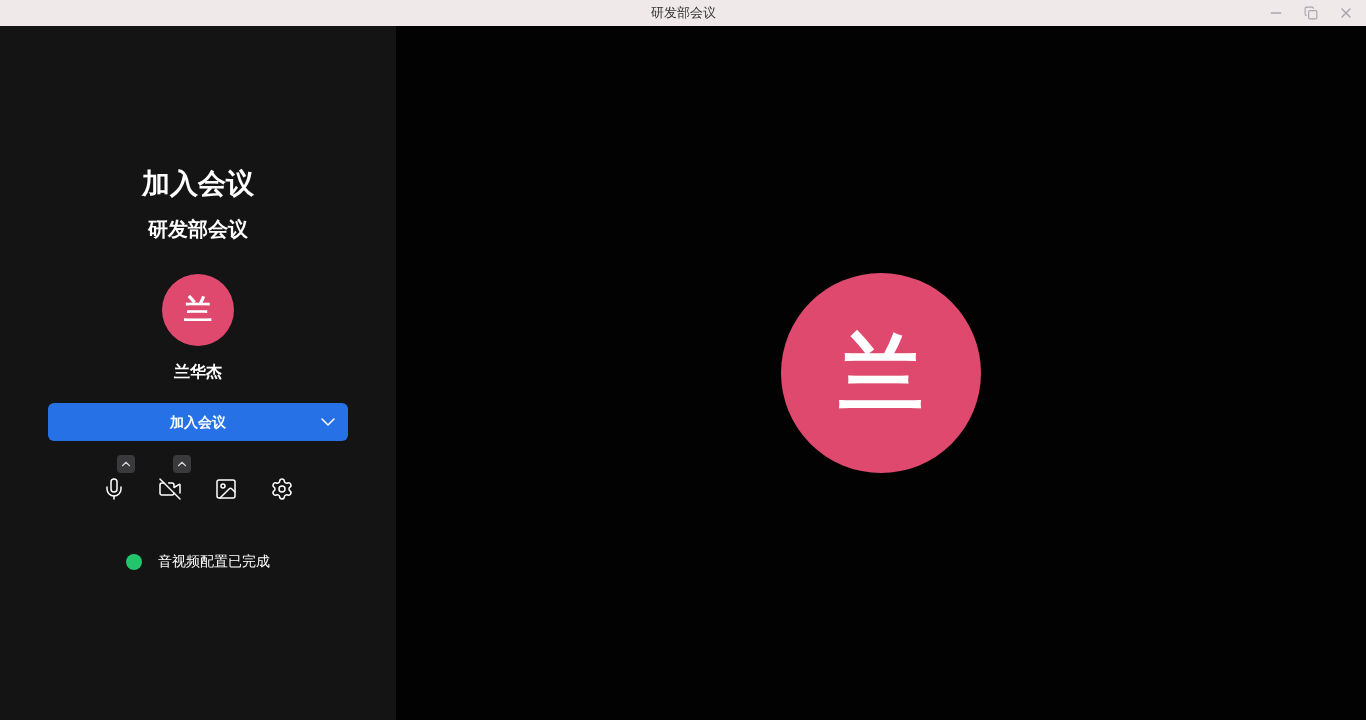 The width and height of the screenshot is (1366, 720). Describe the element at coordinates (881, 373) in the screenshot. I see `preview-avatar: 兰` at that location.